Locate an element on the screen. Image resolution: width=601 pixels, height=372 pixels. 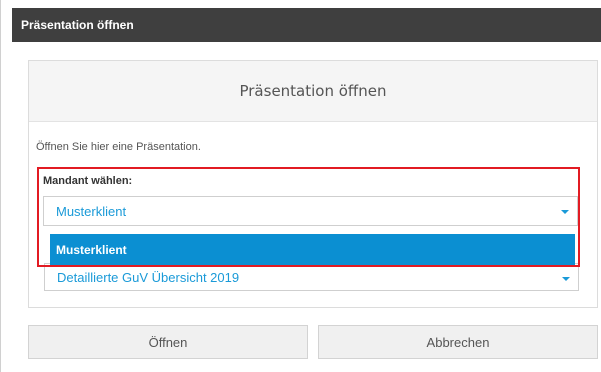
intro-text: Öffnen Sie hier eine Präsentation. is located at coordinates (118, 147).